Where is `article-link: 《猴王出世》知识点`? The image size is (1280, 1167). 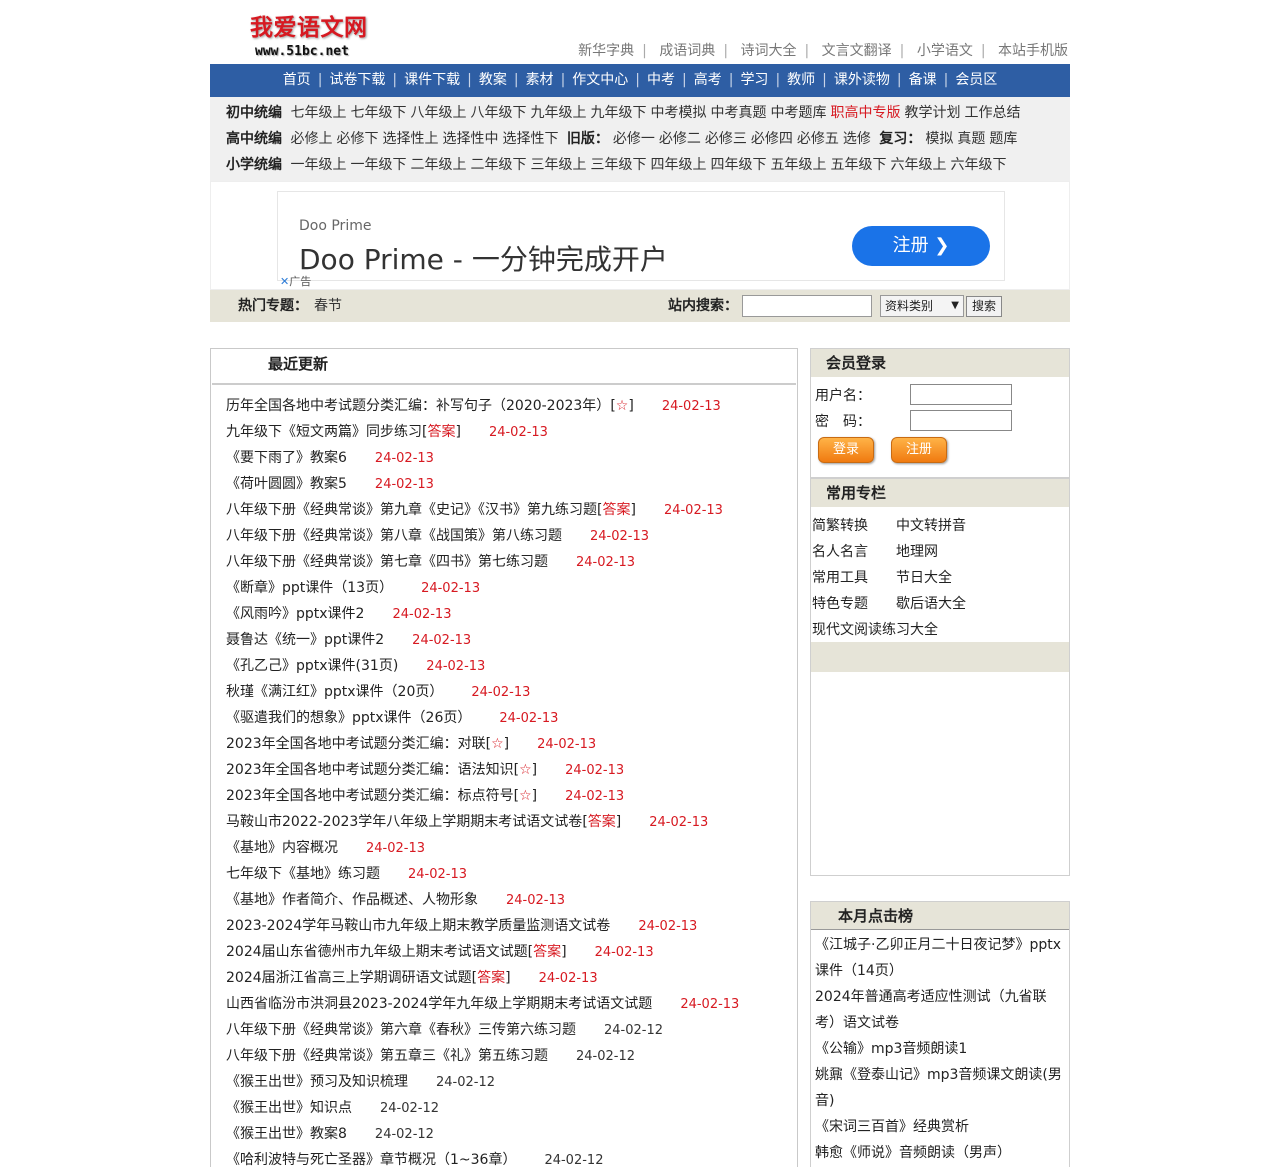 article-link: 《猴王出世》知识点 is located at coordinates (289, 1108).